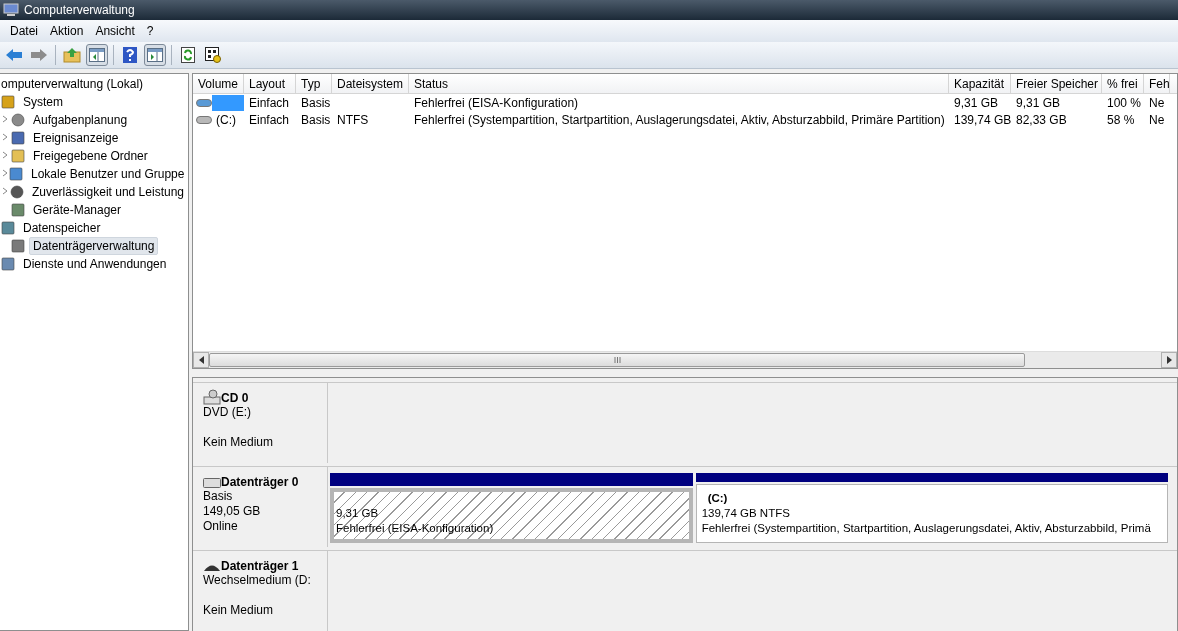  Describe the element at coordinates (270, 83) in the screenshot. I see `column-header: Layout` at that location.